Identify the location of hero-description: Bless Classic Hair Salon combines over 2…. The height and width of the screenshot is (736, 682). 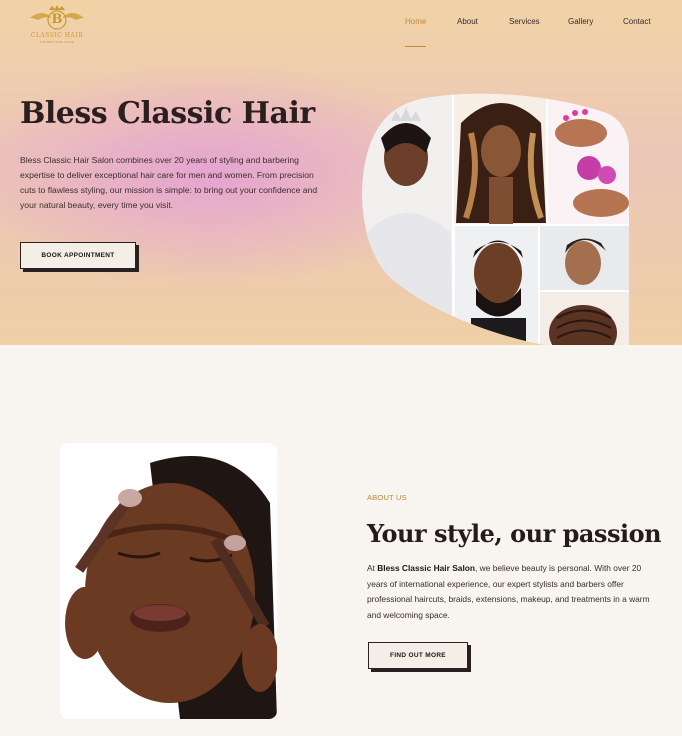
(169, 182).